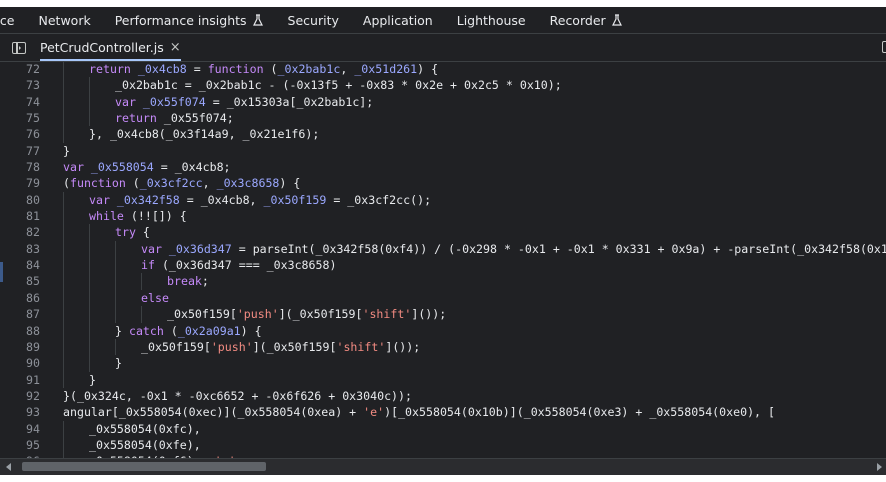 The width and height of the screenshot is (886, 482). I want to click on tab-label: Application, so click(397, 20).